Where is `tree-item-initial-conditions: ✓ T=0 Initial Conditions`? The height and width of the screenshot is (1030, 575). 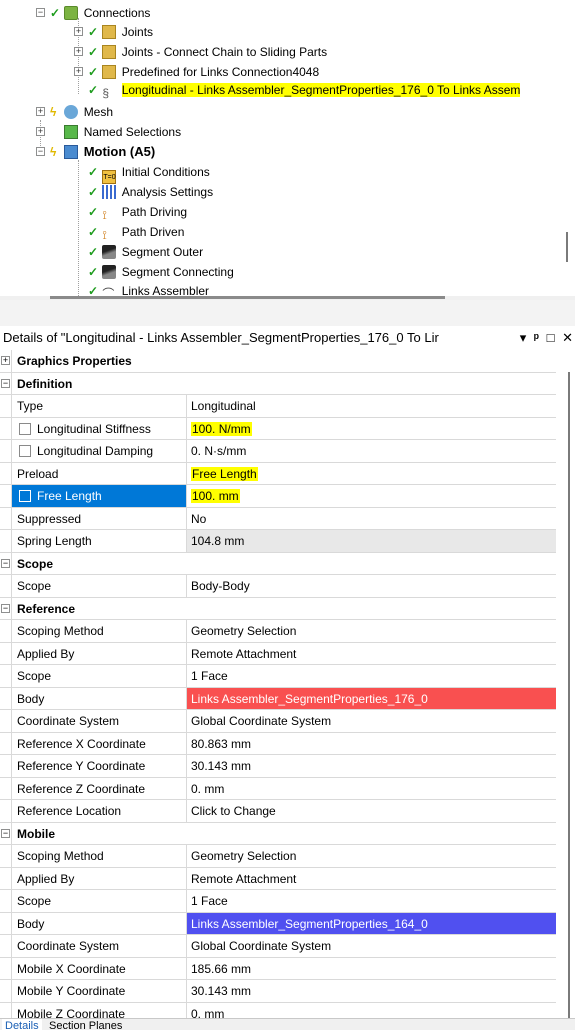
tree-item-initial-conditions: ✓ T=0 Initial Conditions is located at coordinates (149, 173).